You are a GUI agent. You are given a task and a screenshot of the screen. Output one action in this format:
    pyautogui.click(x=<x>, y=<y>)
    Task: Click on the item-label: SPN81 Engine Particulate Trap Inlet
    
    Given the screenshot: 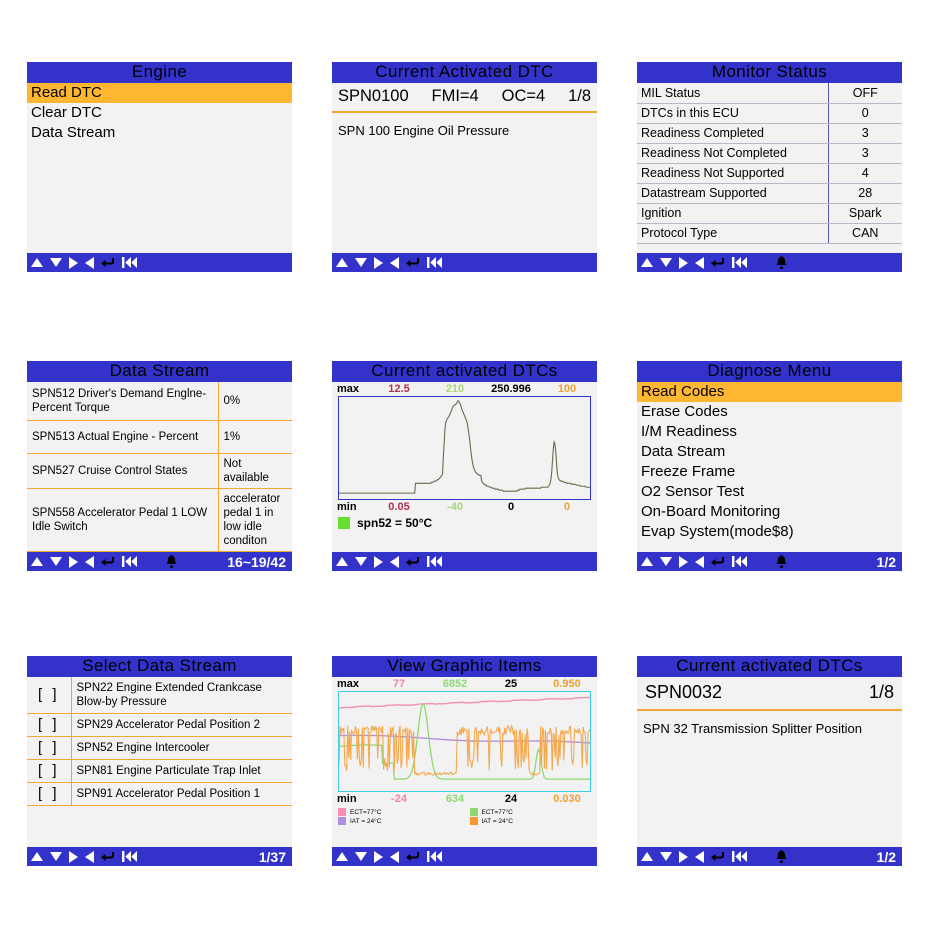 What is the action you would take?
    pyautogui.click(x=181, y=771)
    